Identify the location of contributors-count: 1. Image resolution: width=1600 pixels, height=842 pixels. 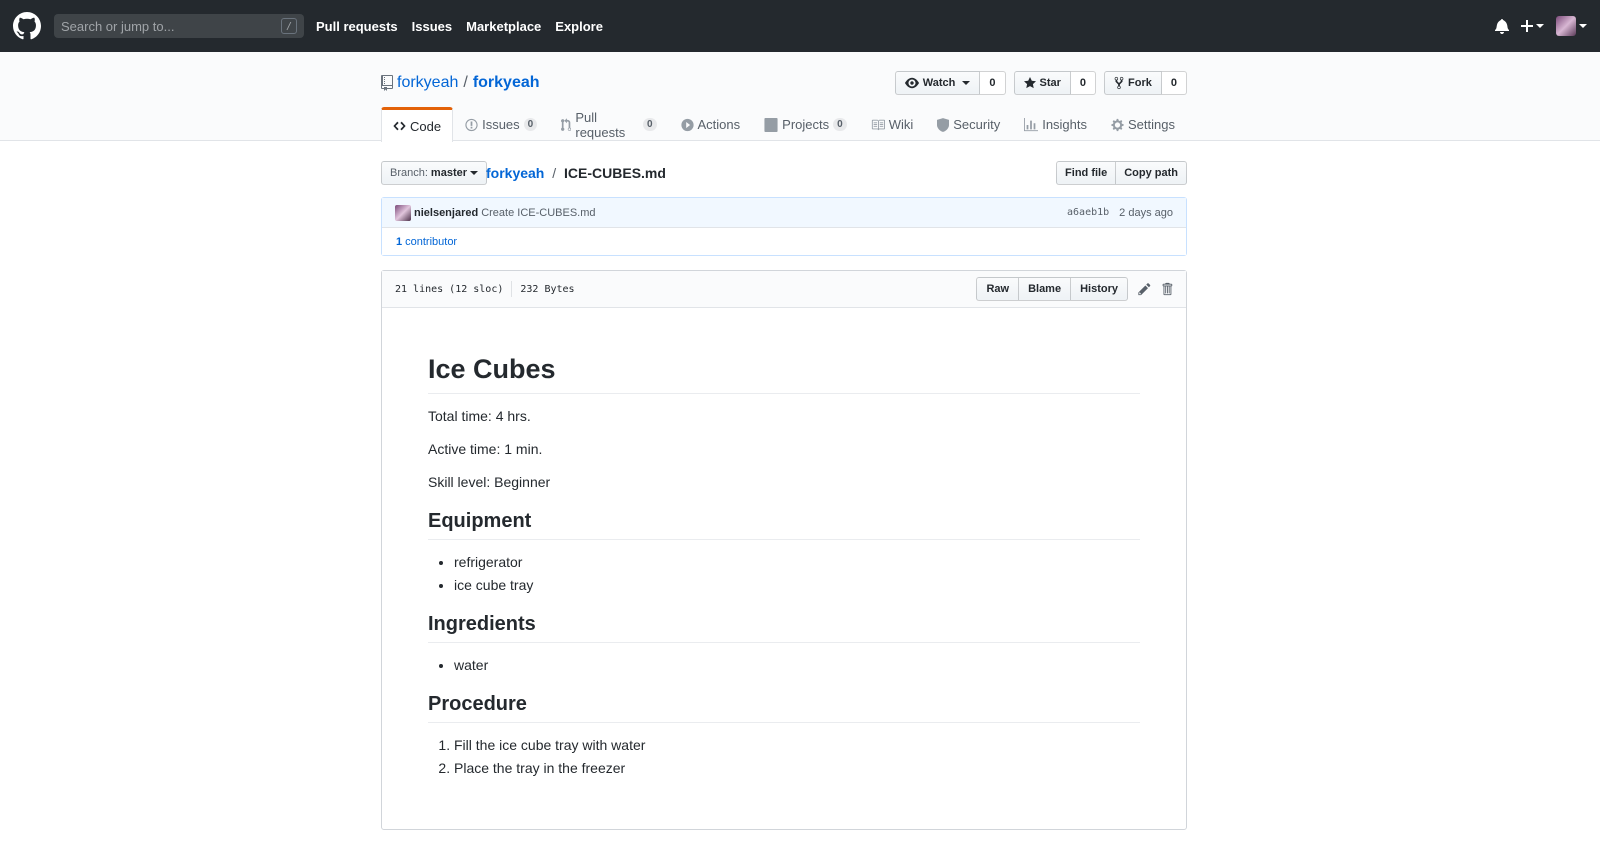
(399, 241).